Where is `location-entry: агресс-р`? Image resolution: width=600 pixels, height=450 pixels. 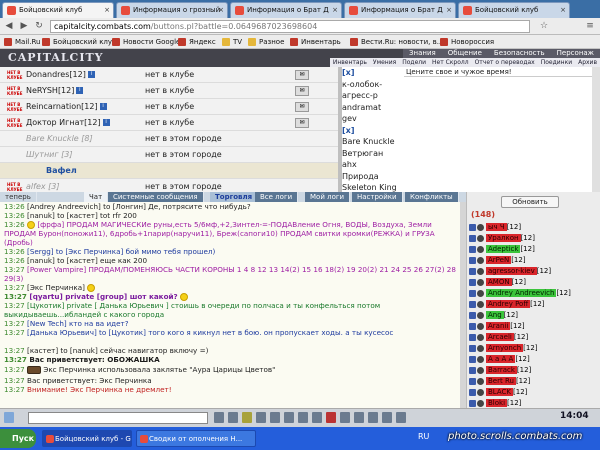 location-entry: агресс-р is located at coordinates (373, 96).